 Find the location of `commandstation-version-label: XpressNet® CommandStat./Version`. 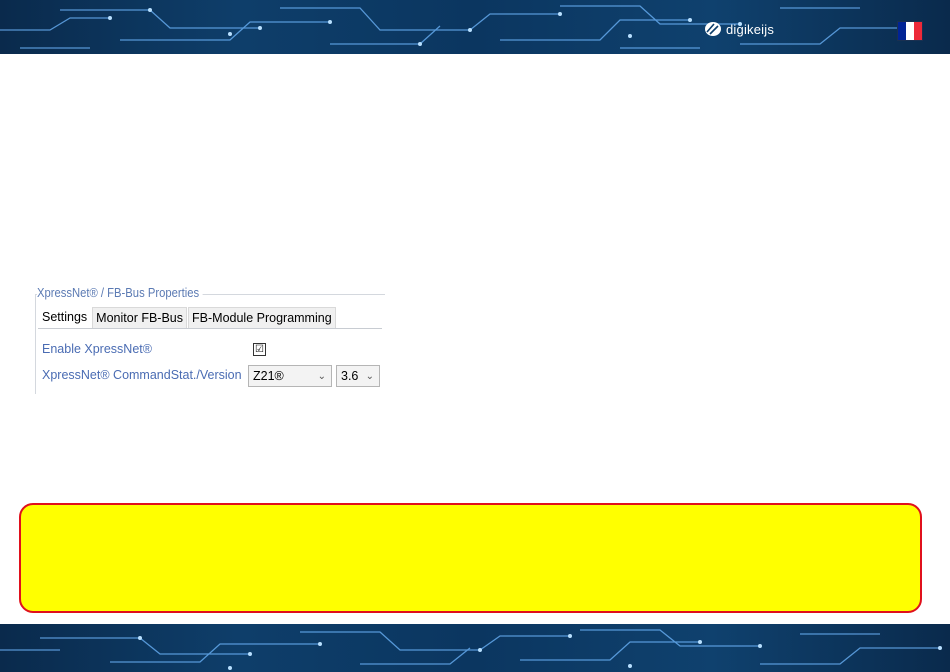

commandstation-version-label: XpressNet® CommandStat./Version is located at coordinates (142, 375).